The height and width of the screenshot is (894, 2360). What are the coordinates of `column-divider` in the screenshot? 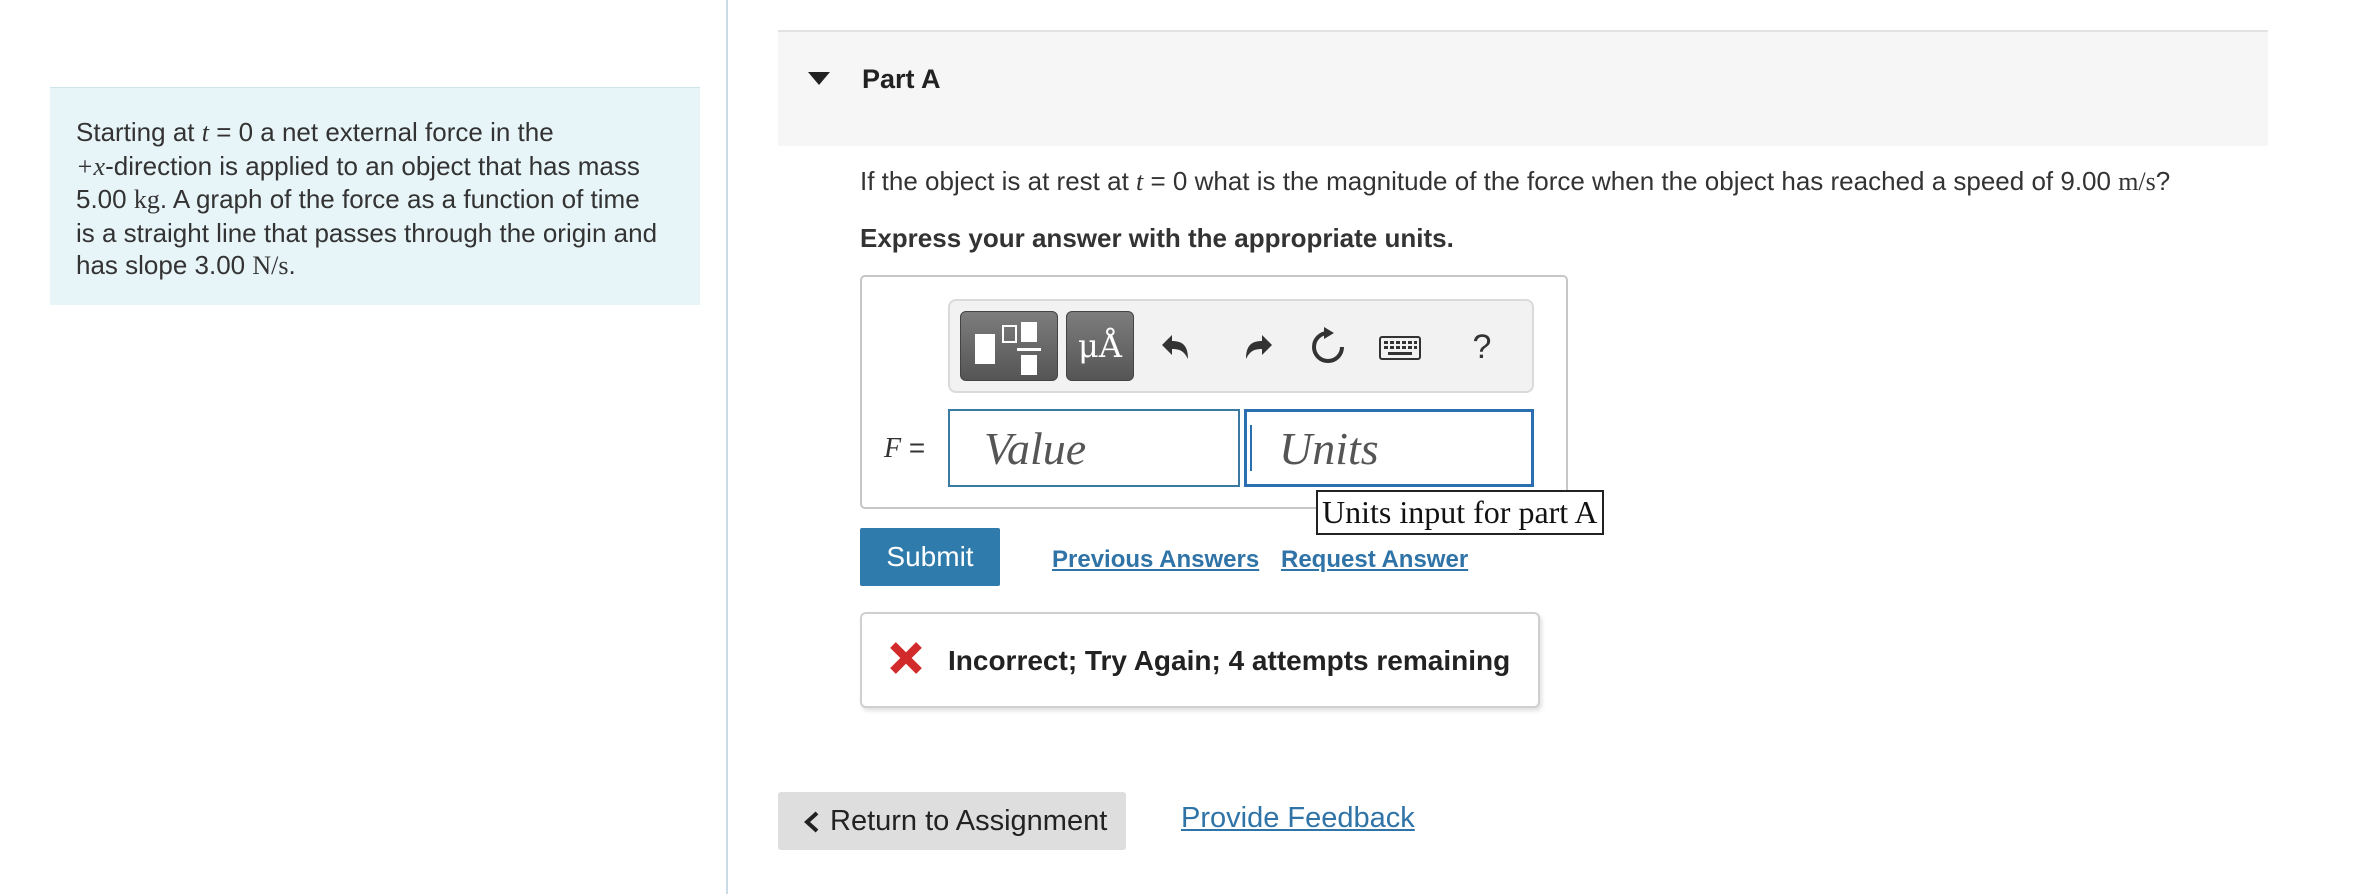 It's located at (727, 447).